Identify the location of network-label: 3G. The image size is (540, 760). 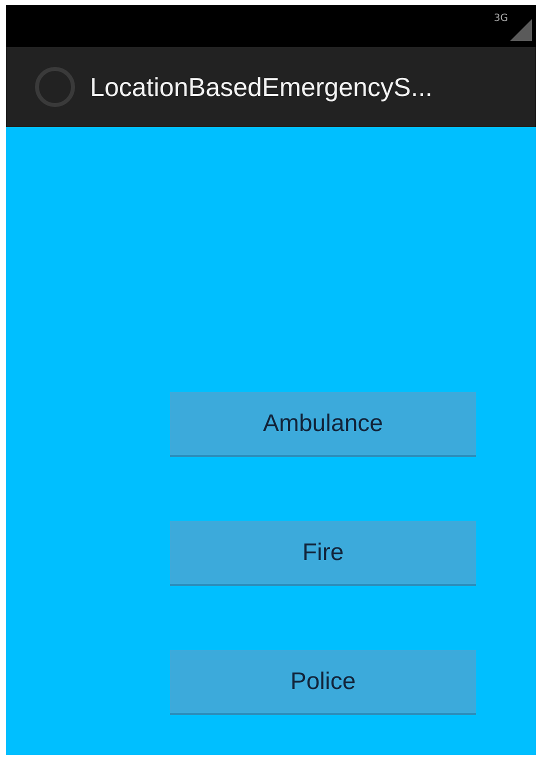
(501, 18).